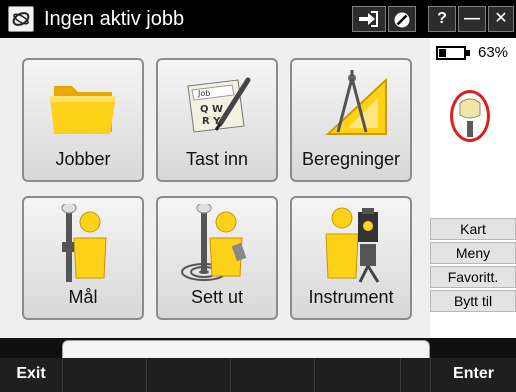 The width and height of the screenshot is (516, 392). What do you see at coordinates (83, 159) in the screenshot?
I see `tile-label: Jobber` at bounding box center [83, 159].